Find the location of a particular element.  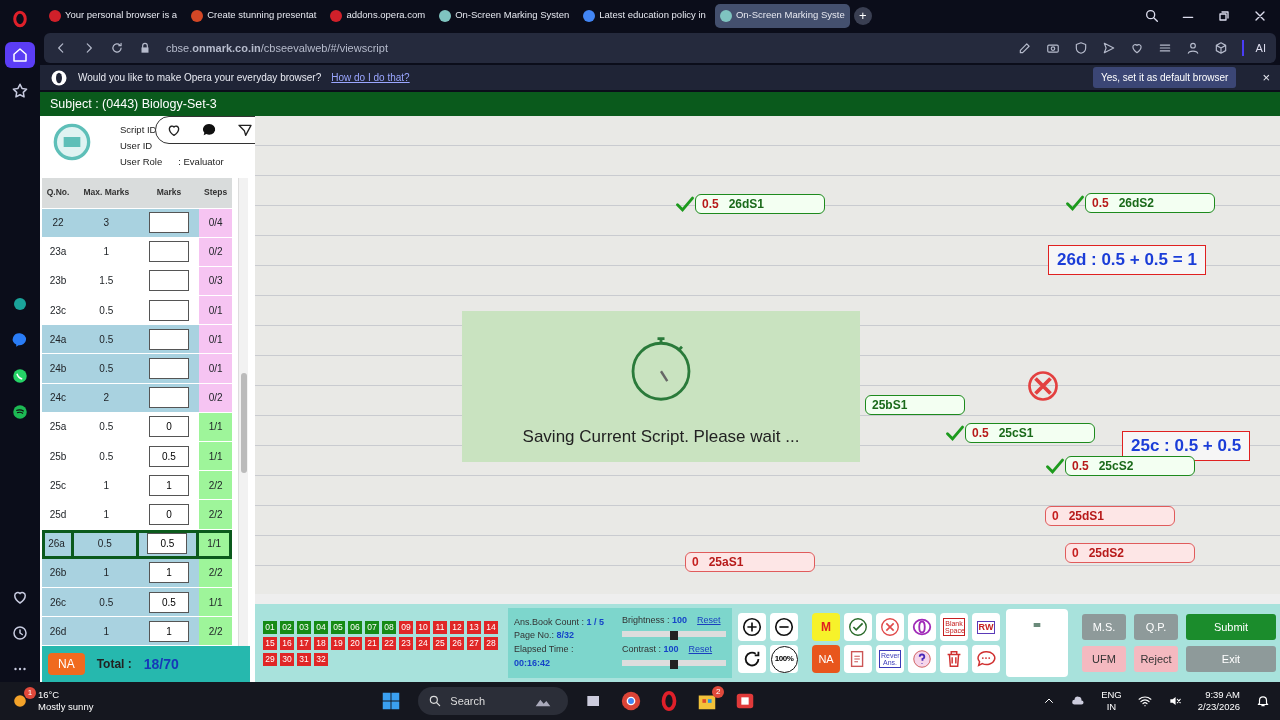

page-button: 30 is located at coordinates (287, 659).